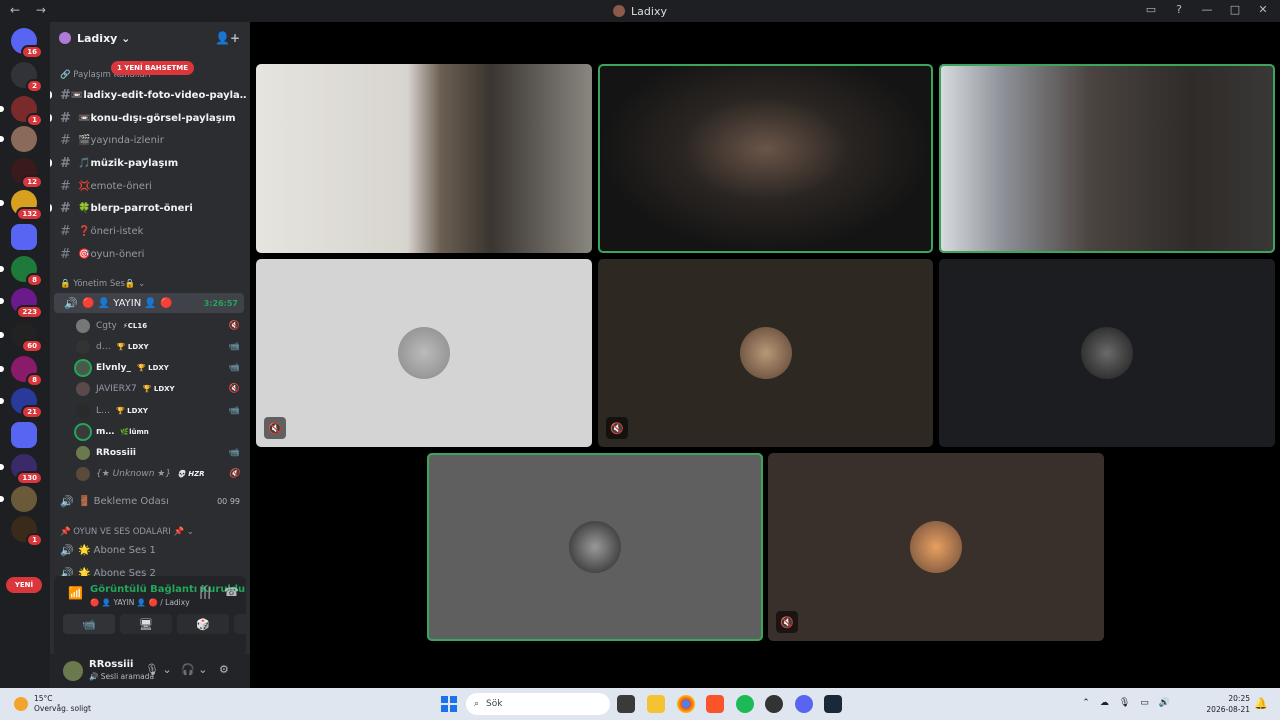  I want to click on chevron-up-icon: ⌃, so click(1086, 703).